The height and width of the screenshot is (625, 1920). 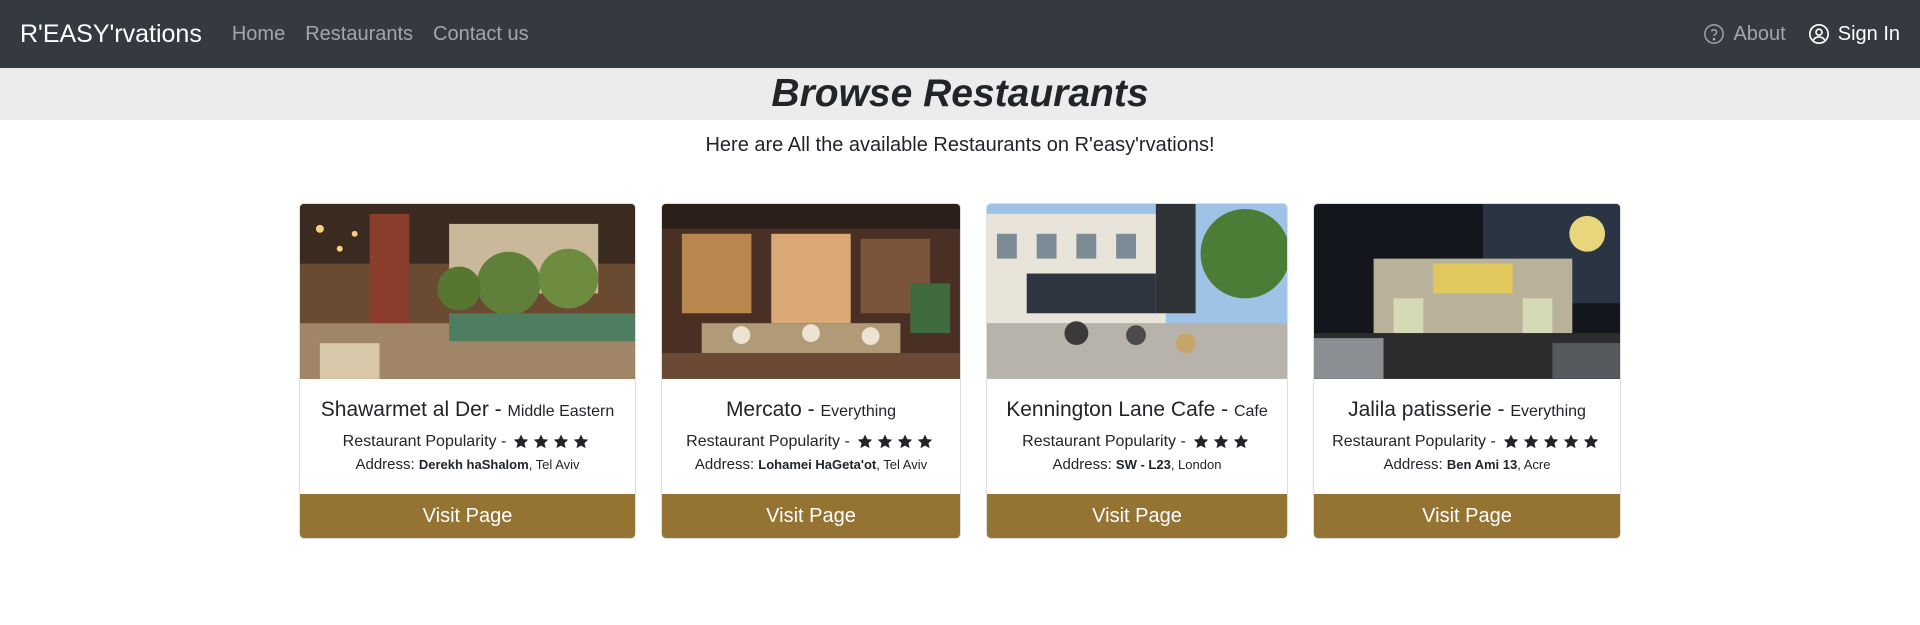 I want to click on restaurant-name: Shawarmet al Der, so click(x=404, y=409).